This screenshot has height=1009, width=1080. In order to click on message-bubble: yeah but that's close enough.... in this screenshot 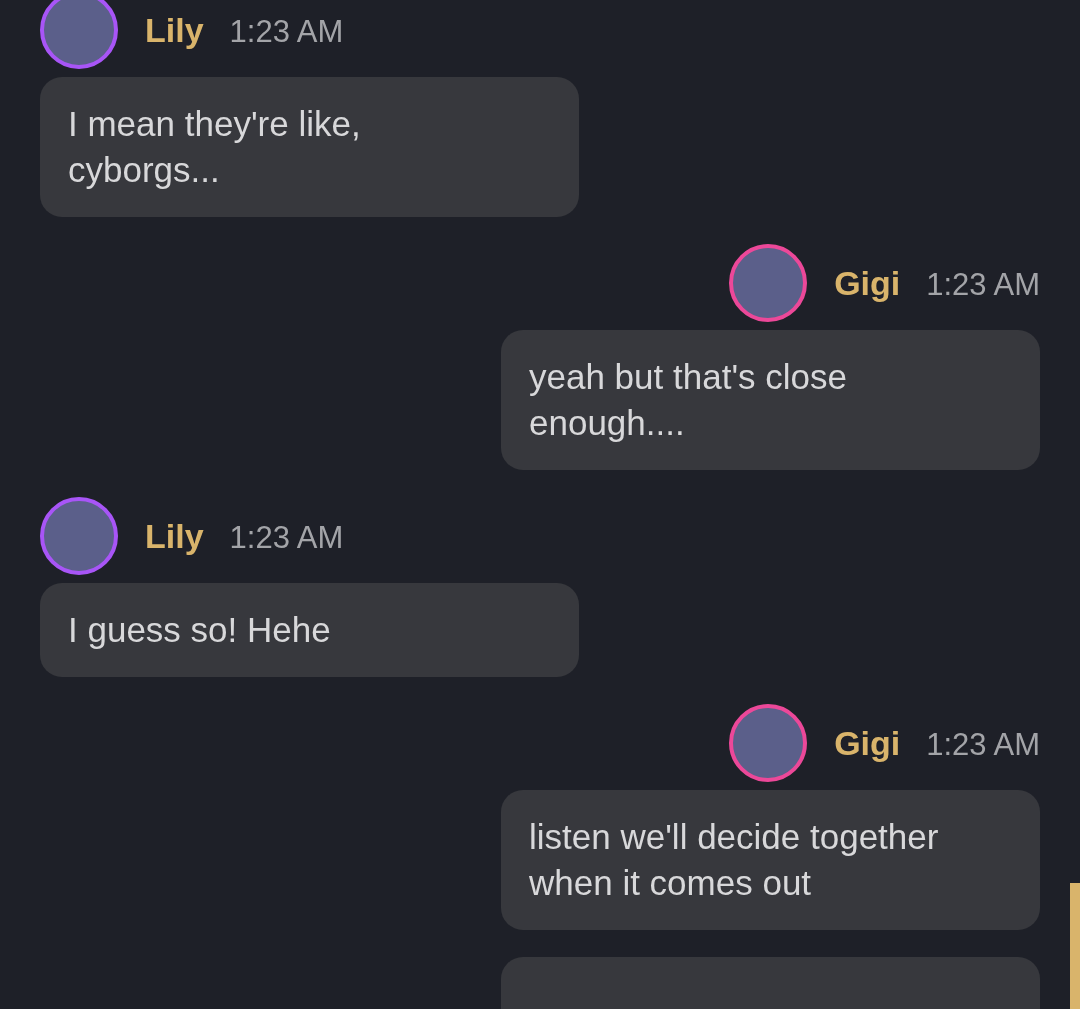, I will do `click(770, 400)`.